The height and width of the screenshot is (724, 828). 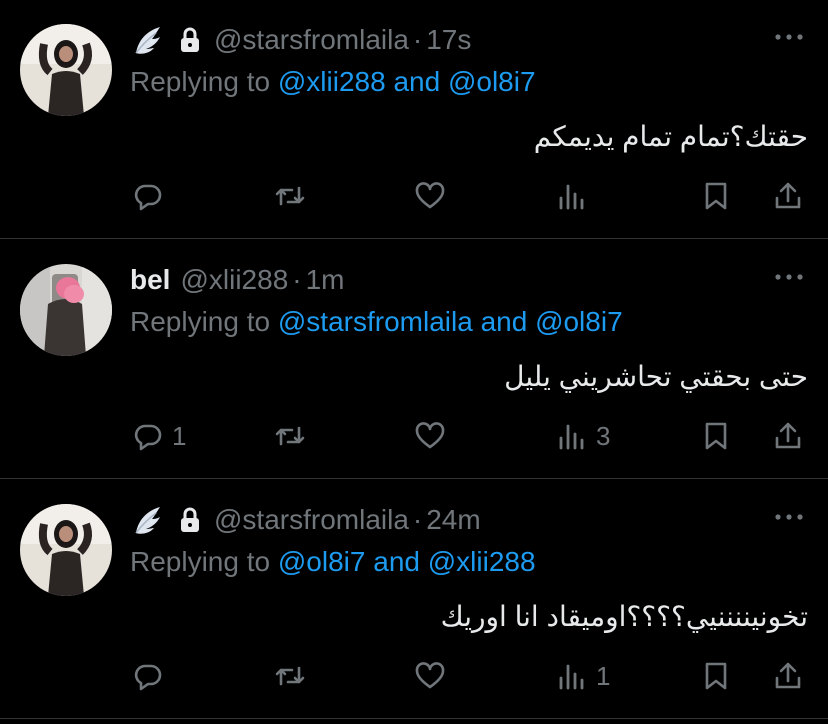 What do you see at coordinates (469, 196) in the screenshot?
I see `action-bar` at bounding box center [469, 196].